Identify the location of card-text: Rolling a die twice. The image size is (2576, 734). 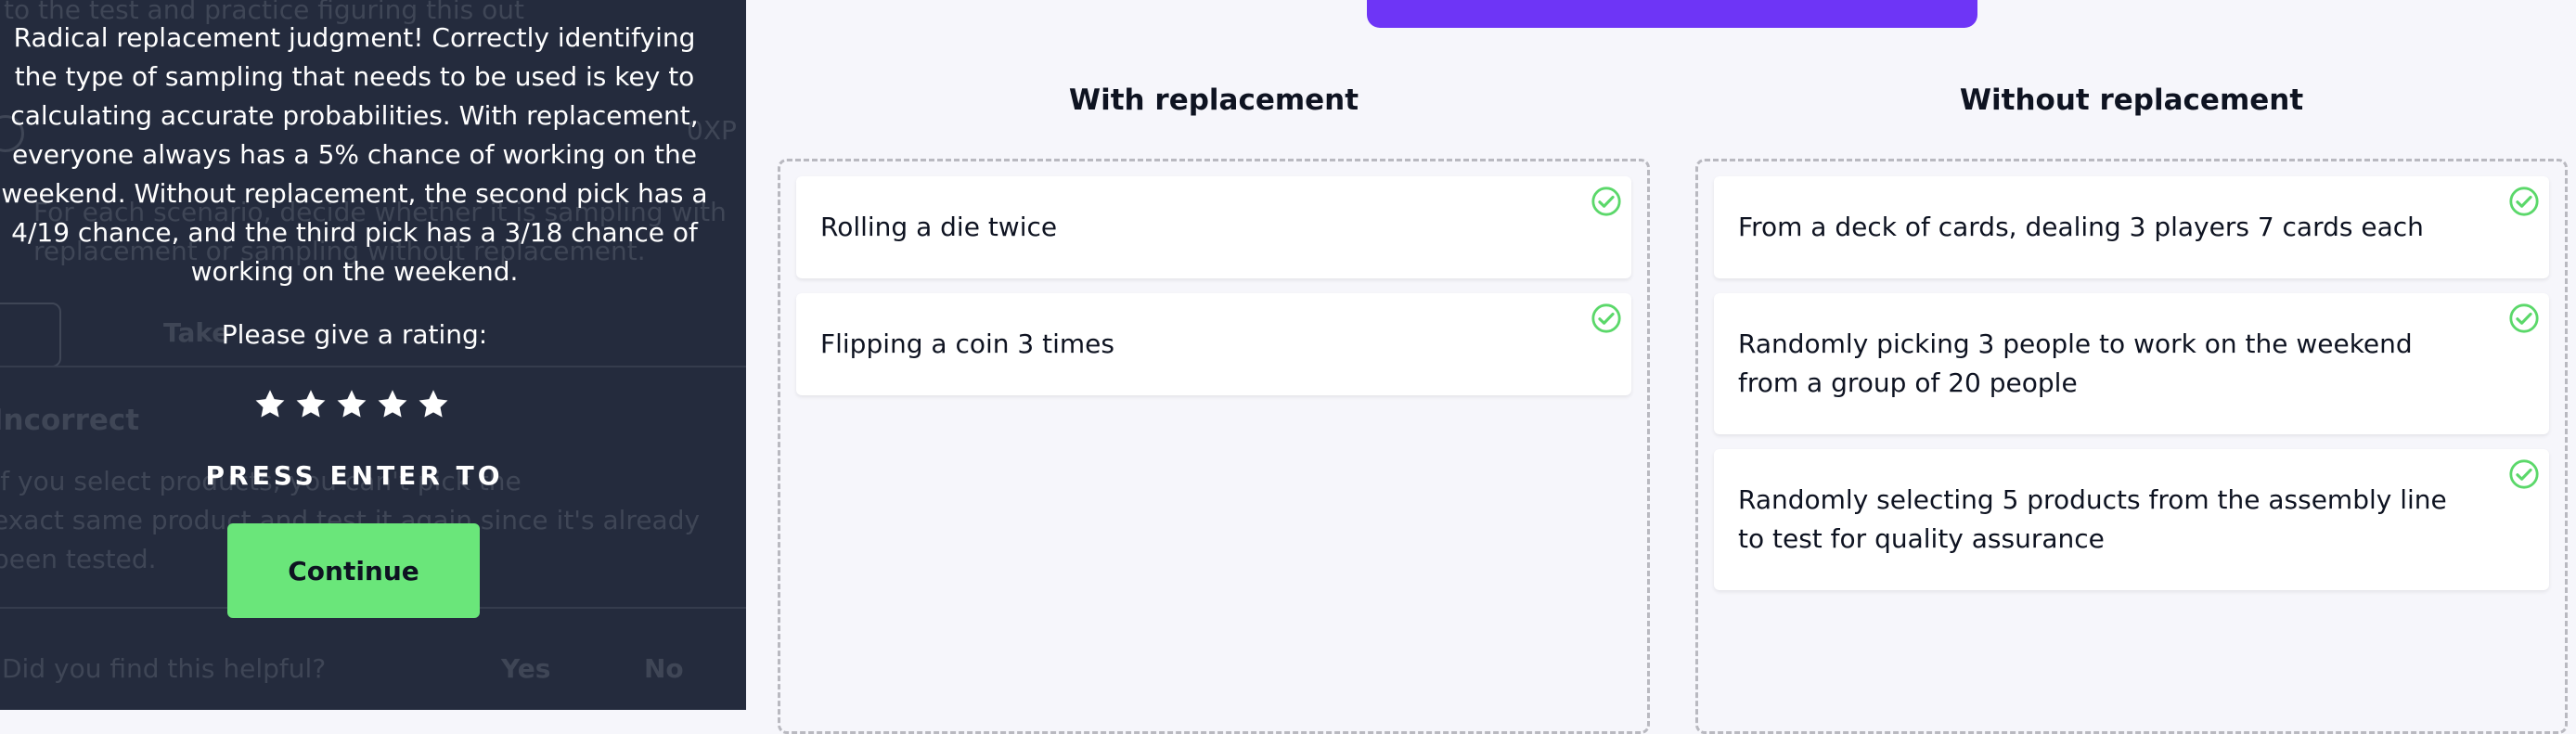
(939, 227).